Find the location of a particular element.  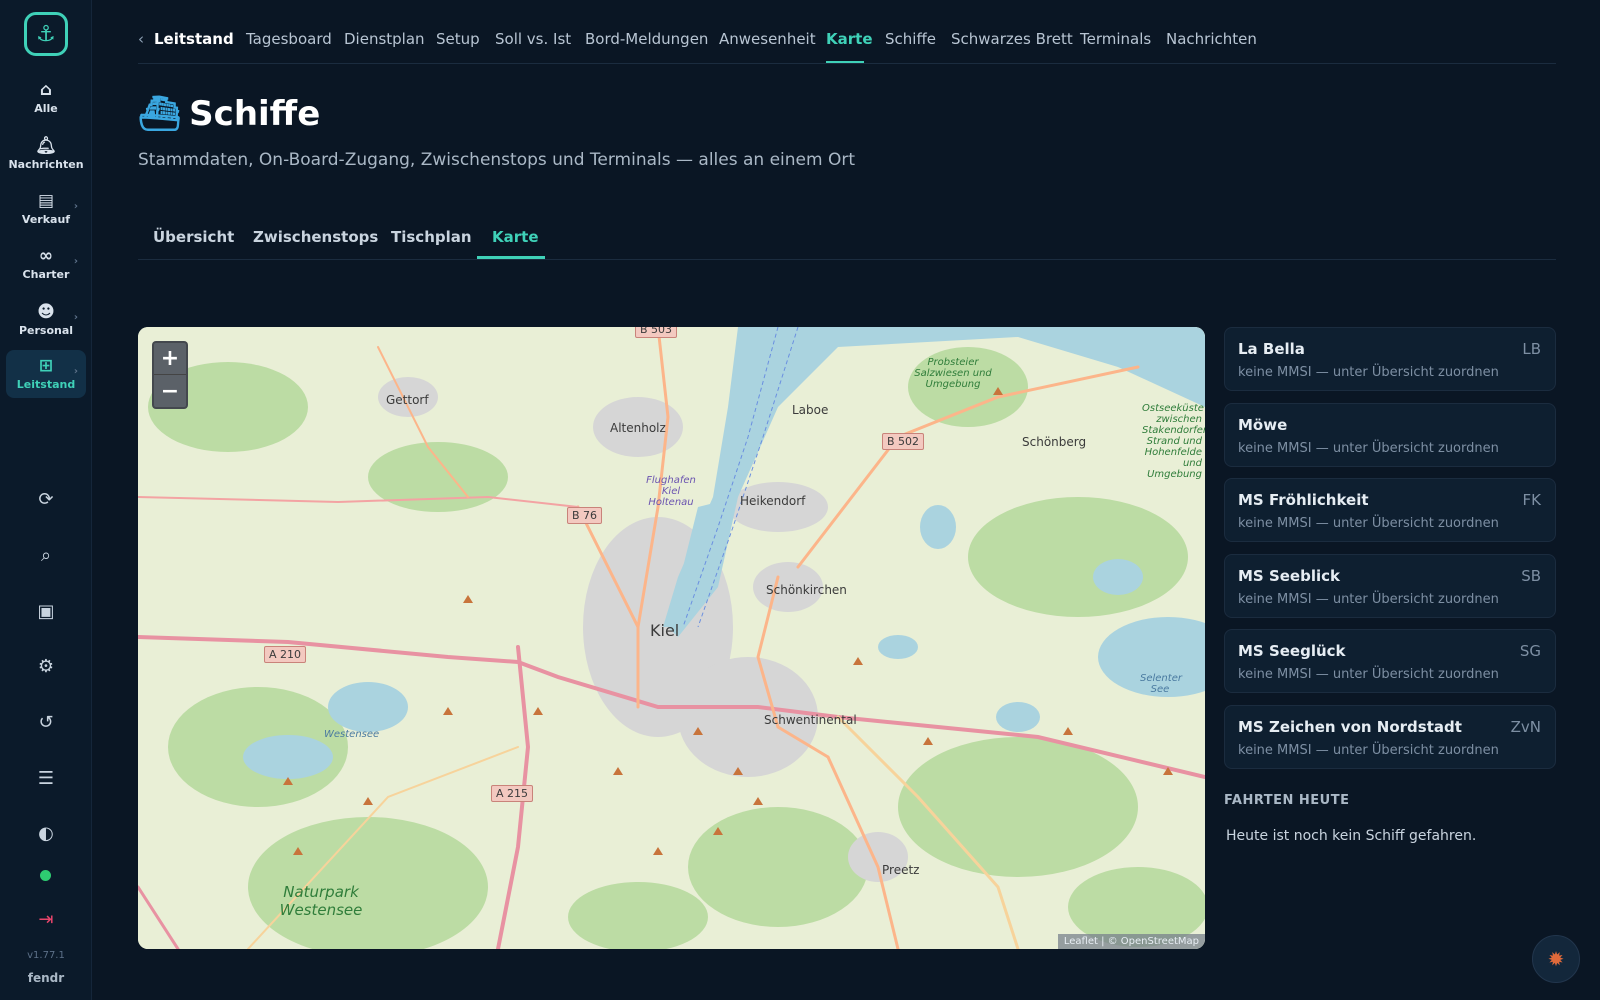

map-place-label: Westensee is located at coordinates (352, 734).